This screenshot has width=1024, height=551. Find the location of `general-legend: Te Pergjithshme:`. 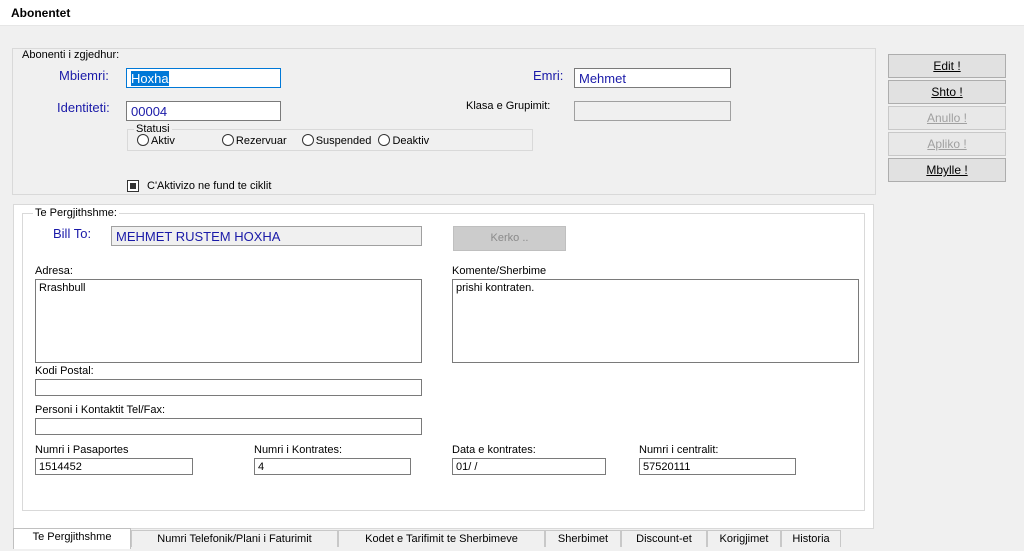

general-legend: Te Pergjithshme: is located at coordinates (76, 213).